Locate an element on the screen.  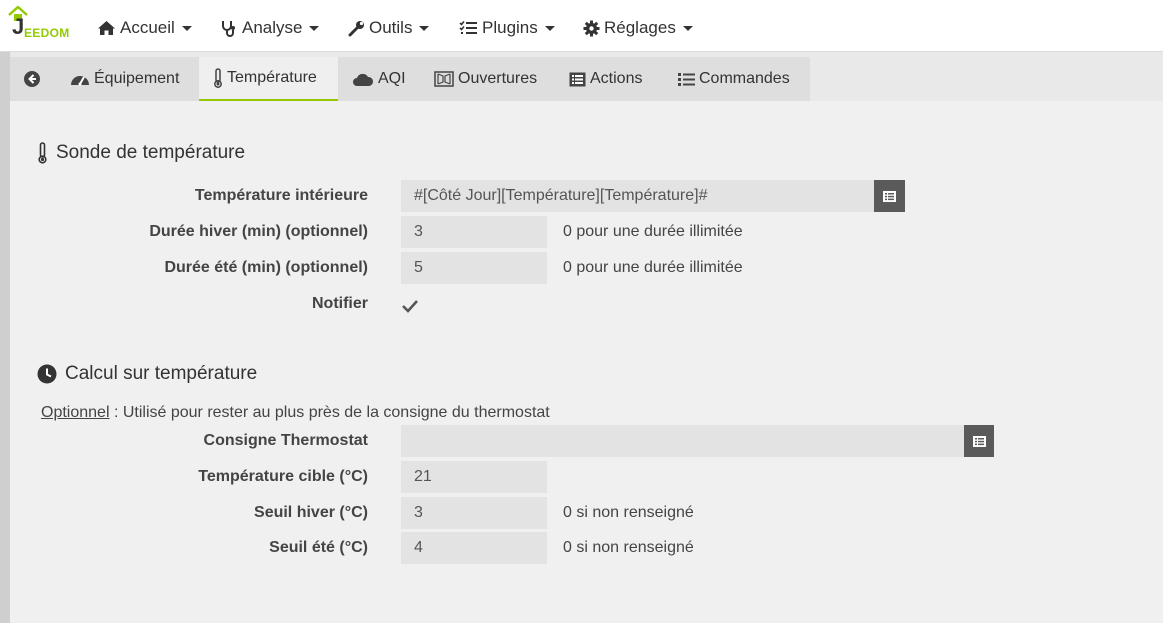
back-arrow-icon is located at coordinates (32, 79).